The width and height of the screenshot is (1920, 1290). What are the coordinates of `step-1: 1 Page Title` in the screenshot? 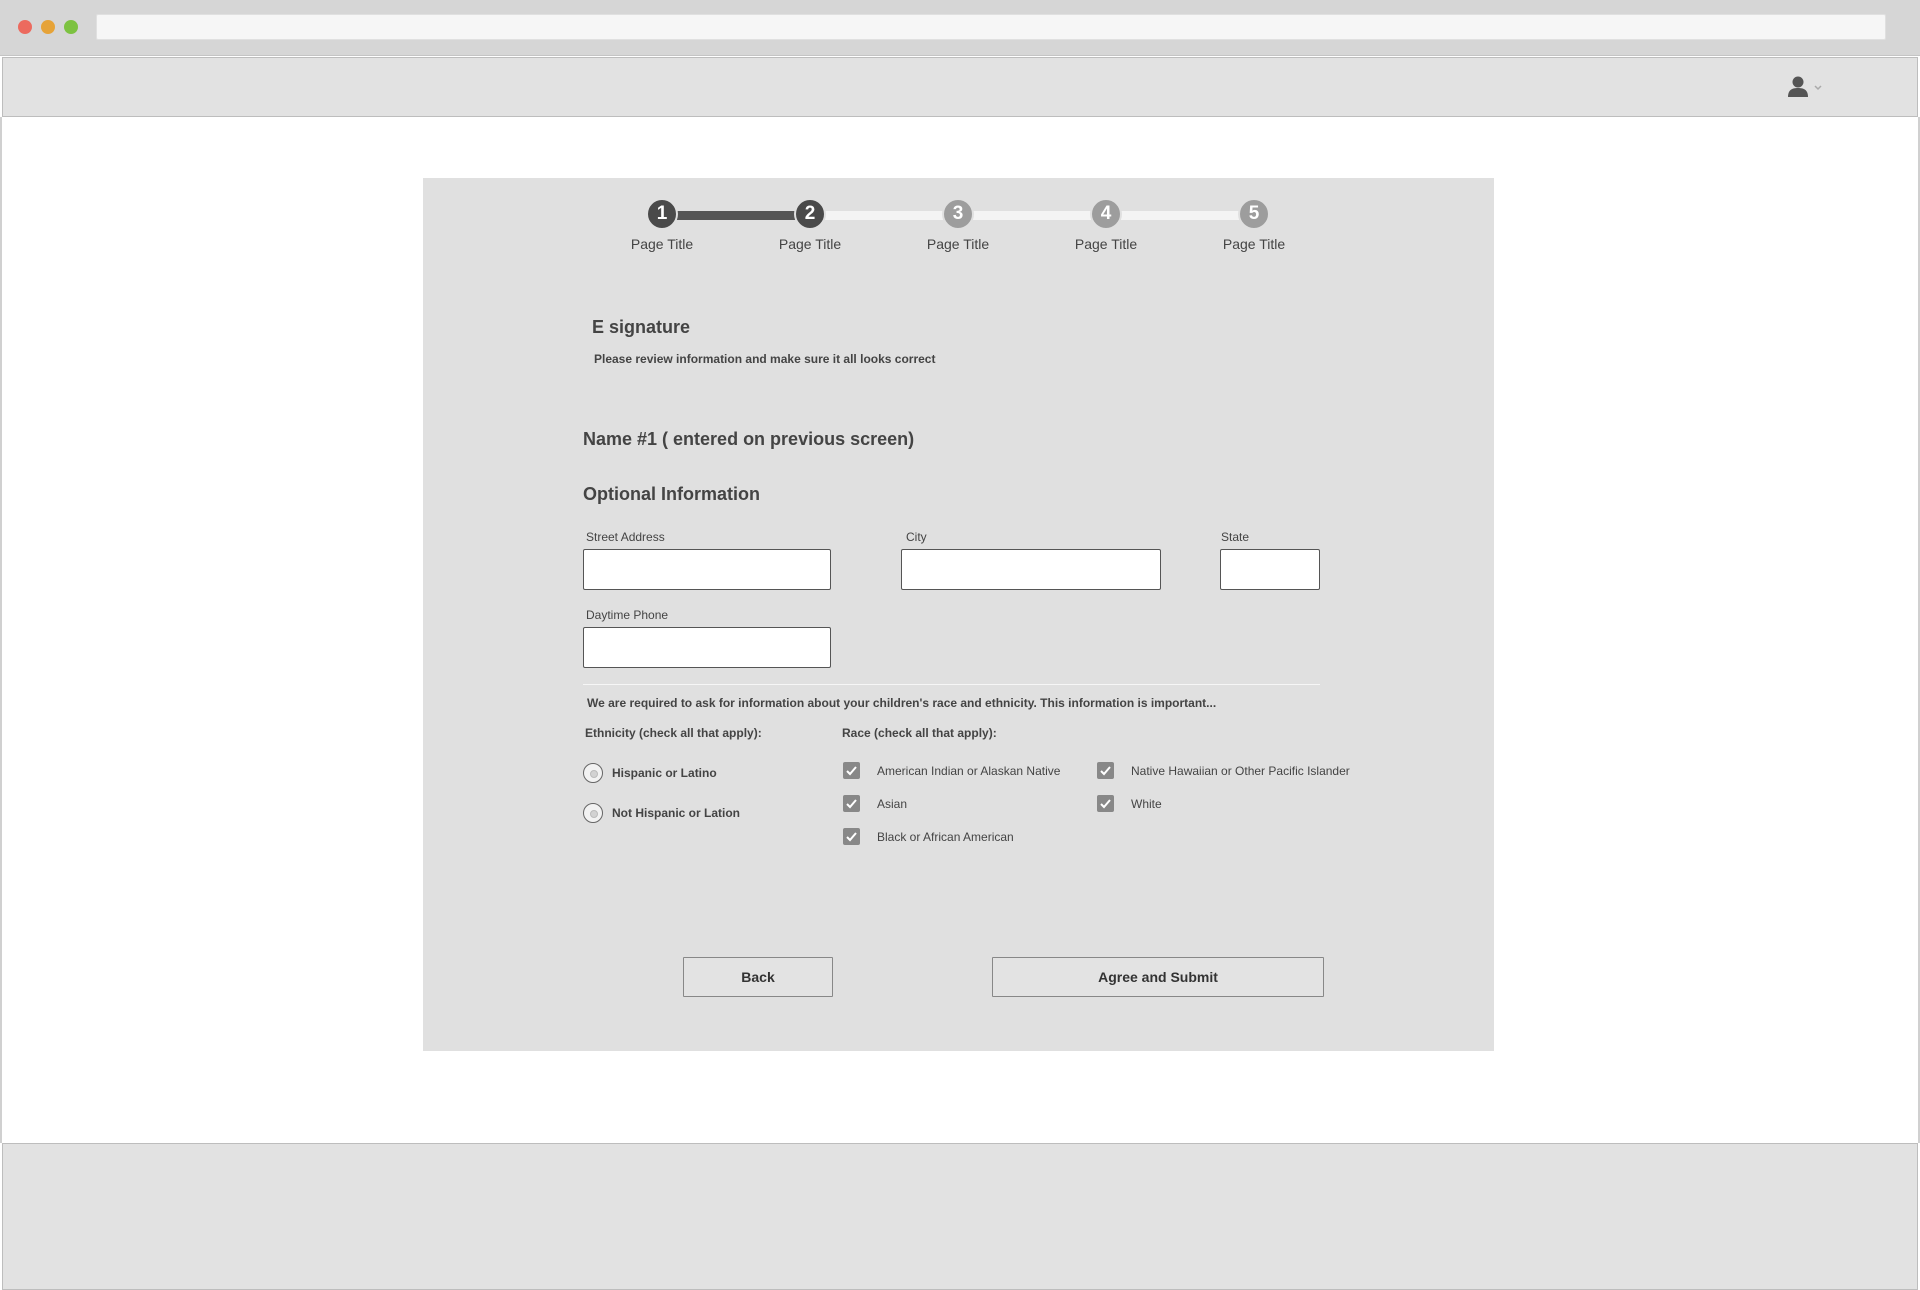 It's located at (662, 225).